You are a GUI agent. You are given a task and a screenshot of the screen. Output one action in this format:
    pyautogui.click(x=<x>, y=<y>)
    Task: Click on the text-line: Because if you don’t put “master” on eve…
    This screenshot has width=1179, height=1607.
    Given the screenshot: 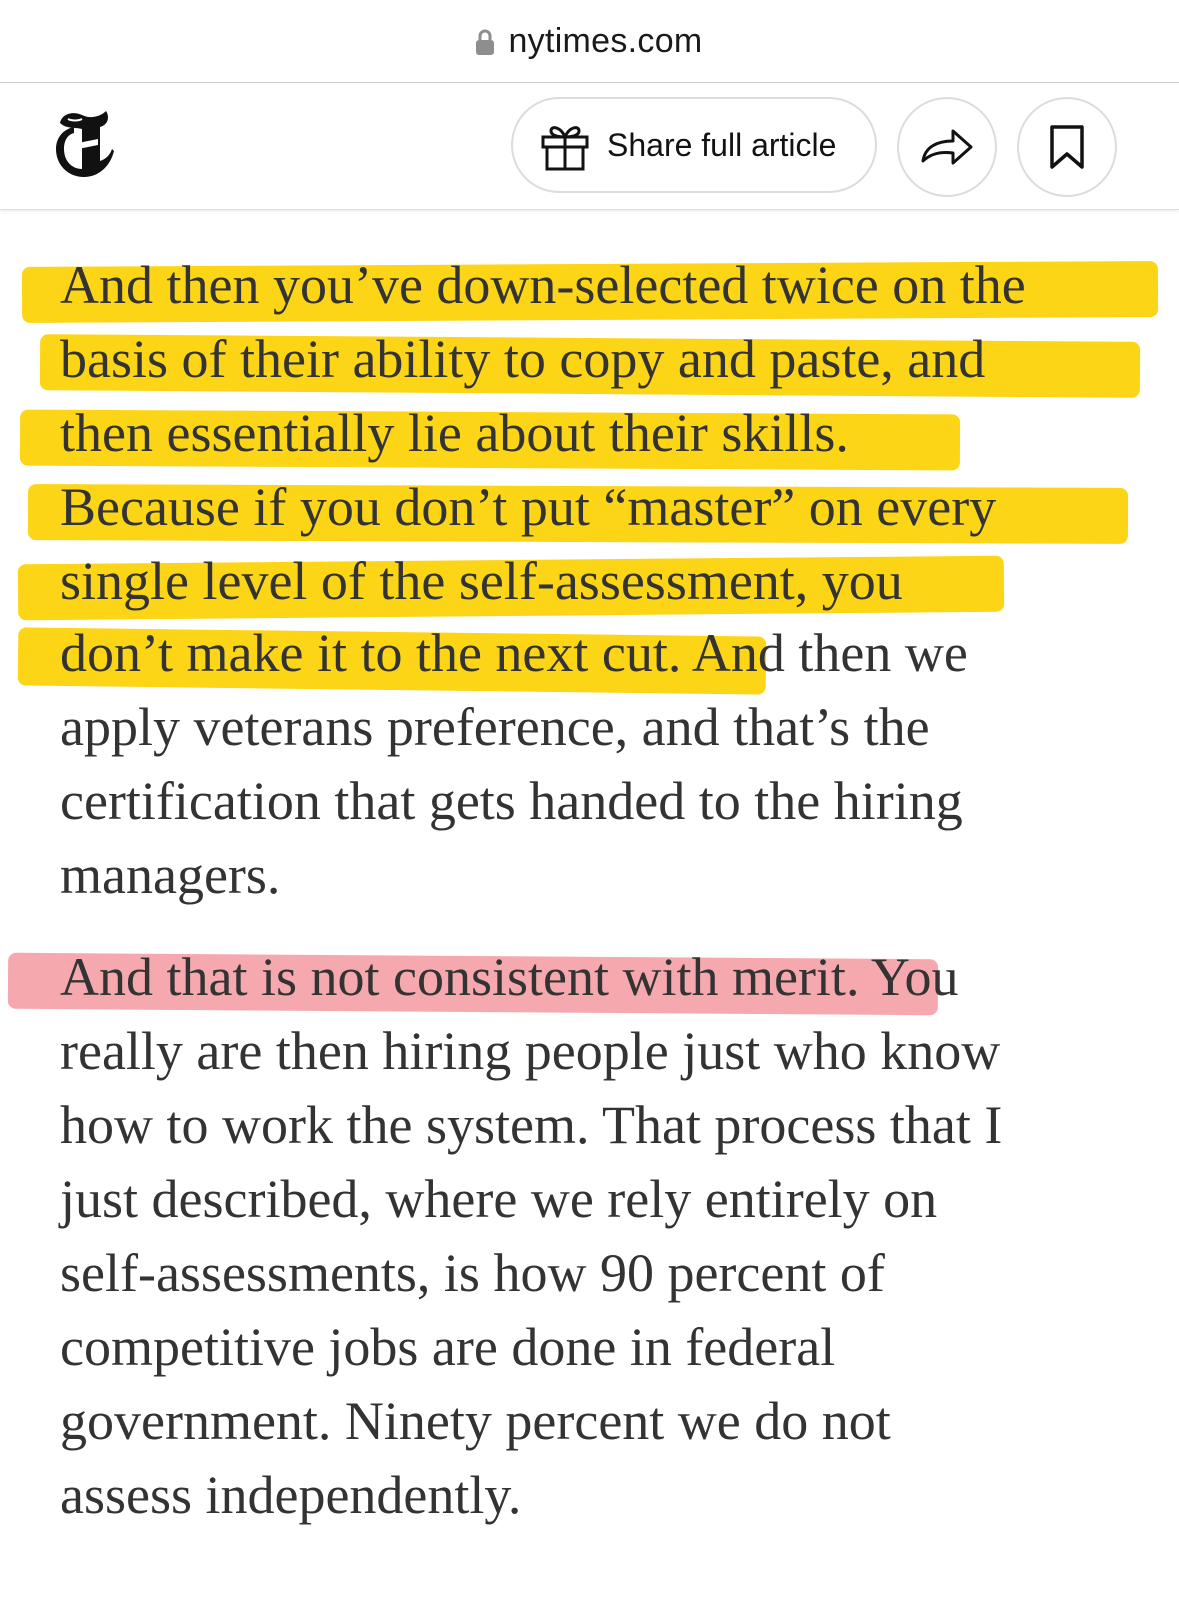 What is the action you would take?
    pyautogui.click(x=528, y=507)
    